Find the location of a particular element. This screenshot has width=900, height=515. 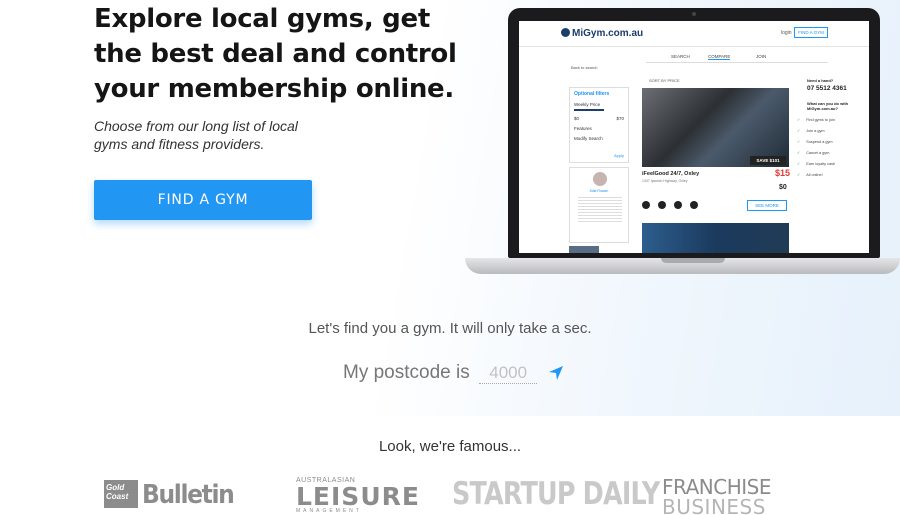

sidebar-bullet: ✓ Find gyms to join is located at coordinates (833, 119).